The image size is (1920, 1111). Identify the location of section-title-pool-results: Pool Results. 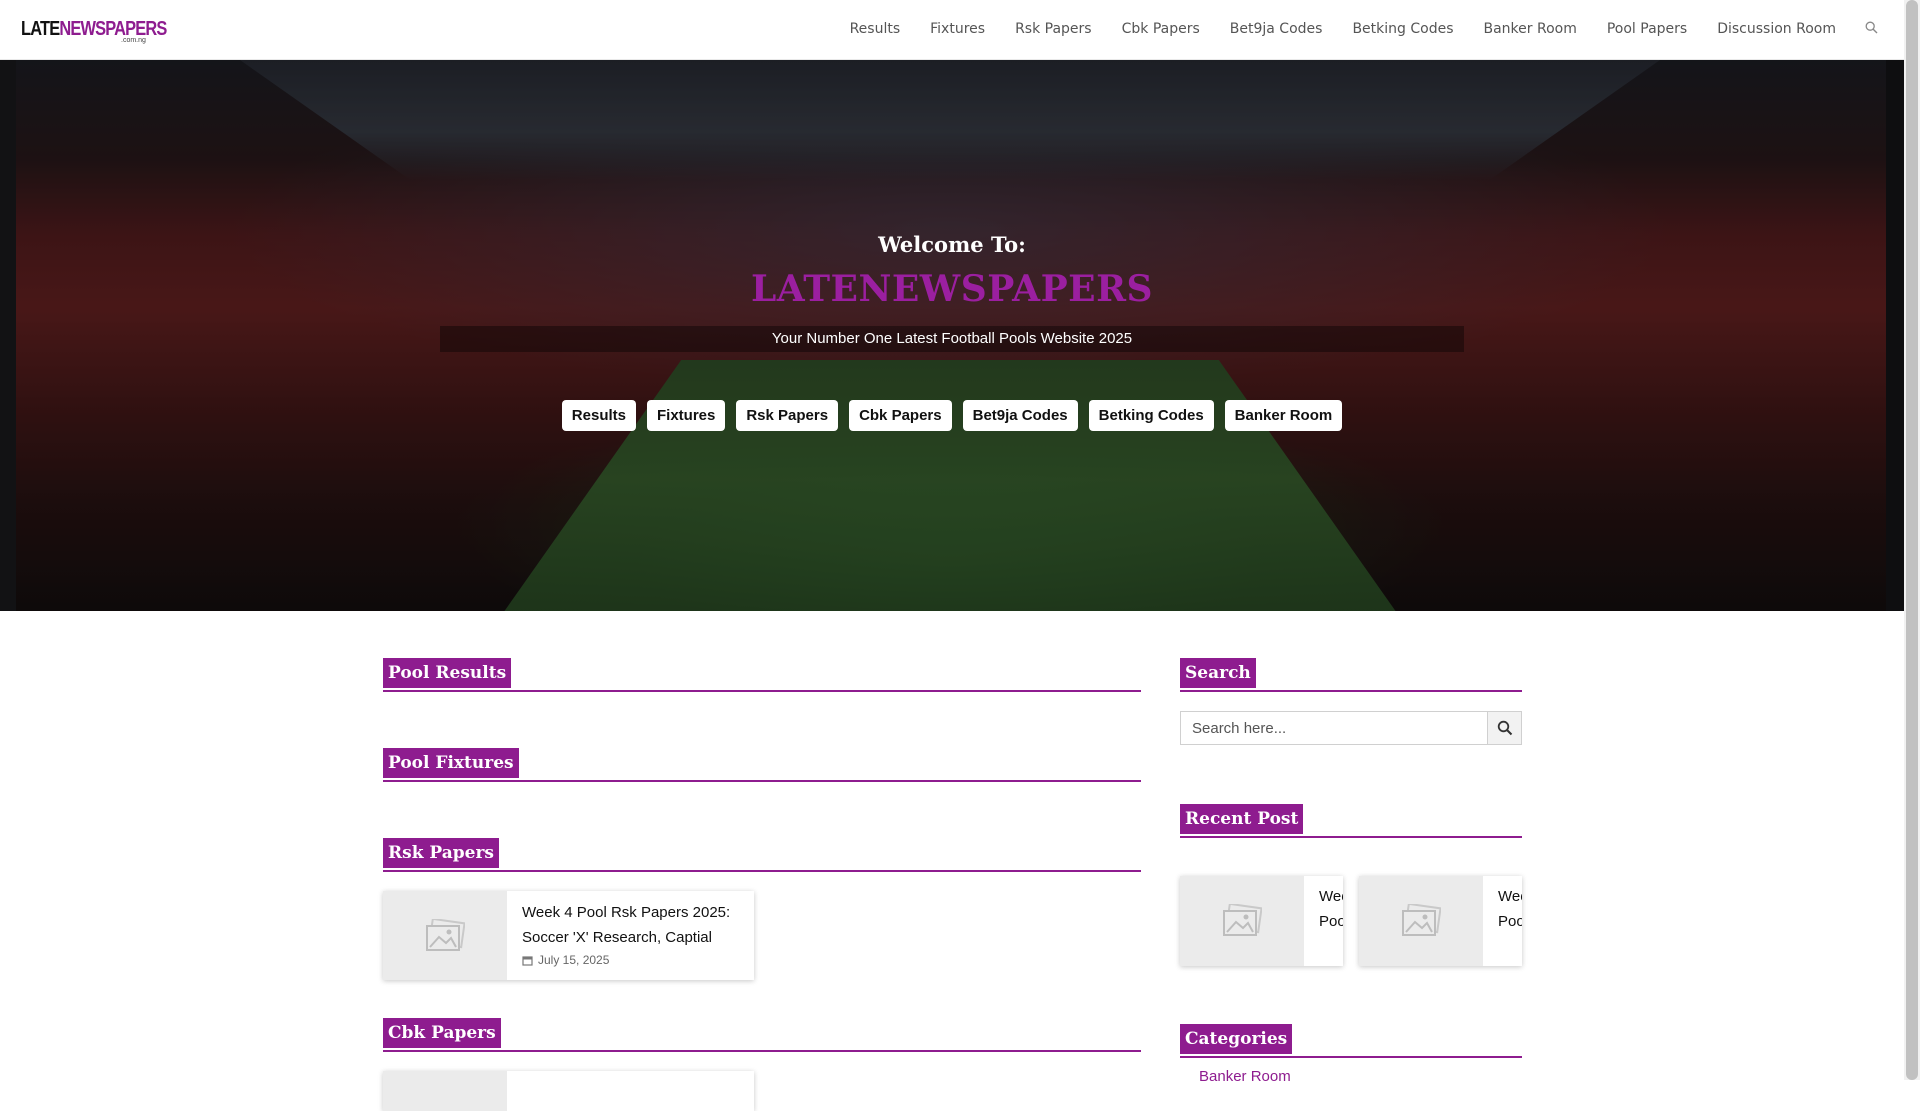
(447, 673).